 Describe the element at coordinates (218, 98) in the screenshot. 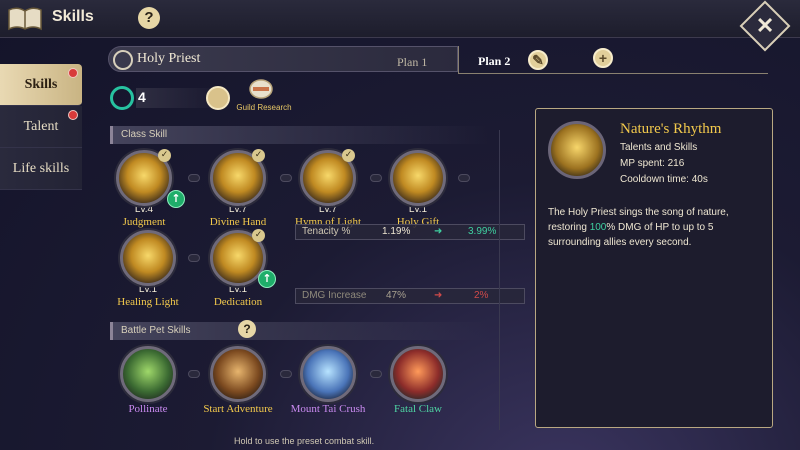

I see `reset-skills-icon` at that location.